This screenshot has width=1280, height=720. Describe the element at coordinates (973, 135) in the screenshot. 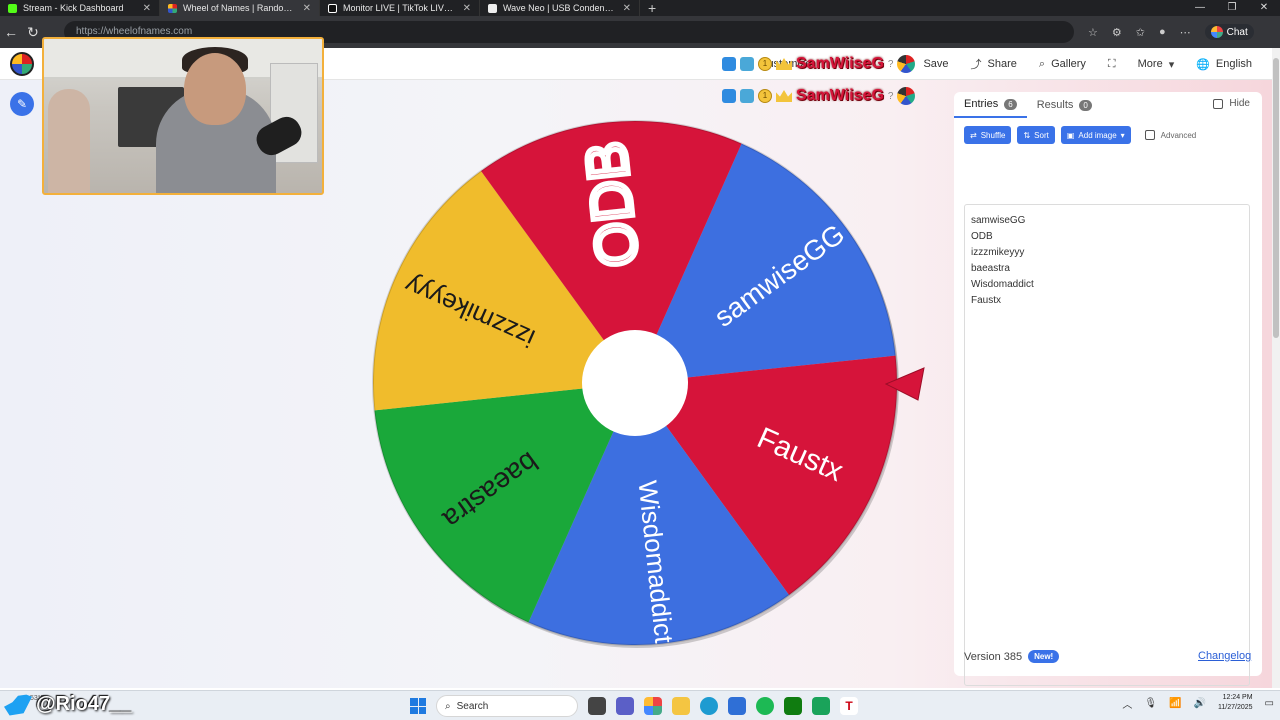

I see `shuffle-icon: ⇄` at that location.